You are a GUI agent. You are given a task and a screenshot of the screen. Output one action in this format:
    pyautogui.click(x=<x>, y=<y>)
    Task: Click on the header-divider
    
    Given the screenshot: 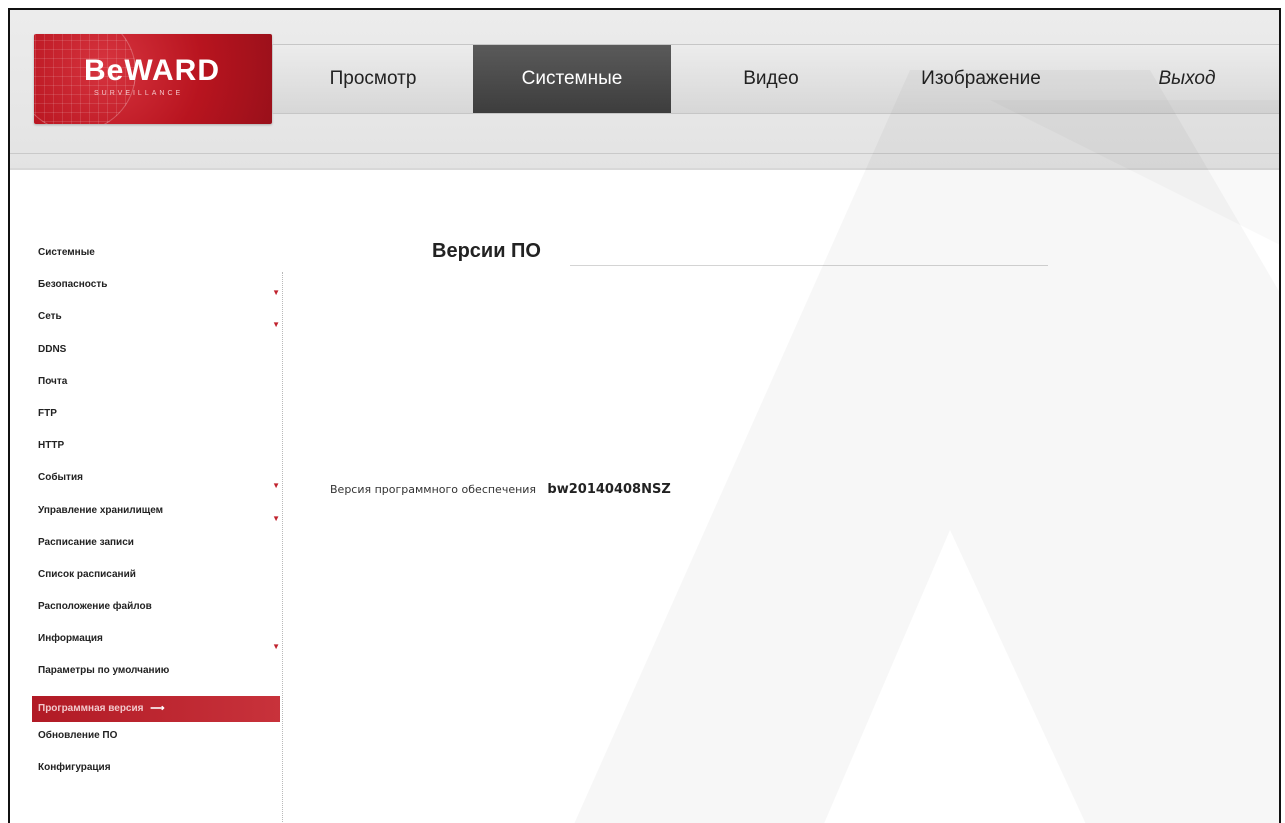 What is the action you would take?
    pyautogui.click(x=644, y=153)
    